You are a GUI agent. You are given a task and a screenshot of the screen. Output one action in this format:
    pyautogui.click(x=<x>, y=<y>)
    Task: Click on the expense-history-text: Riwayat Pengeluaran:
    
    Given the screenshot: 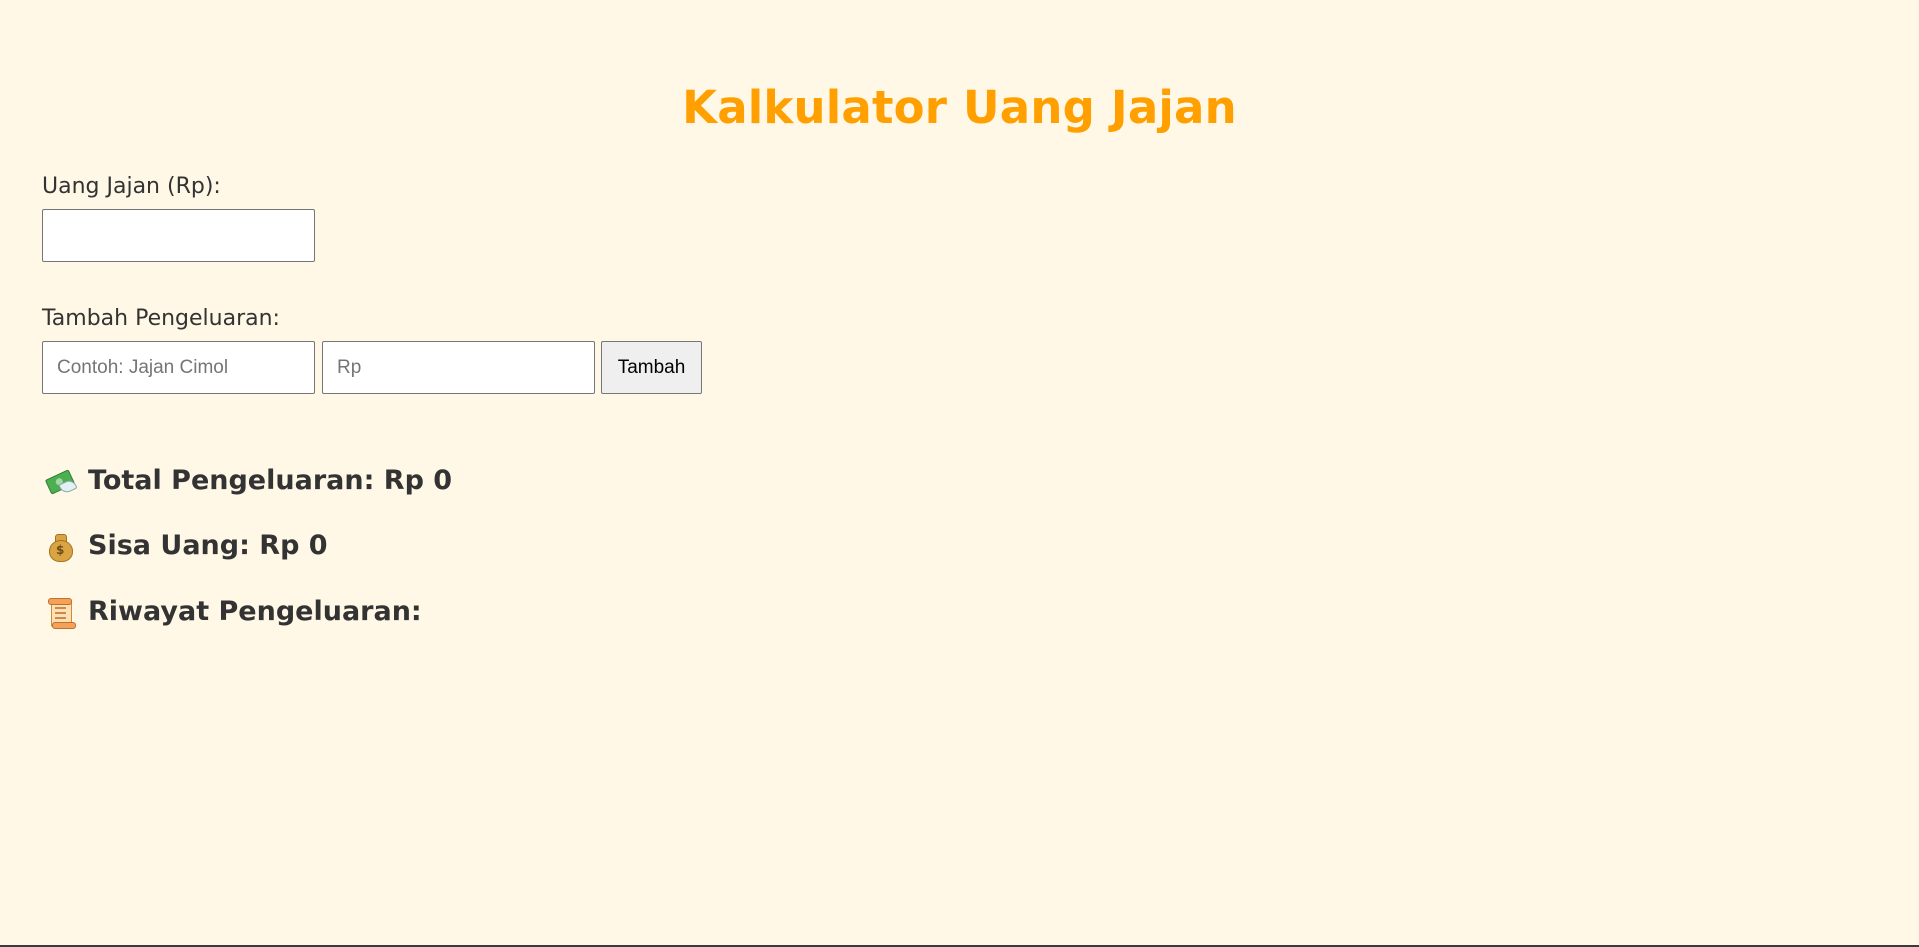 What is the action you would take?
    pyautogui.click(x=255, y=611)
    